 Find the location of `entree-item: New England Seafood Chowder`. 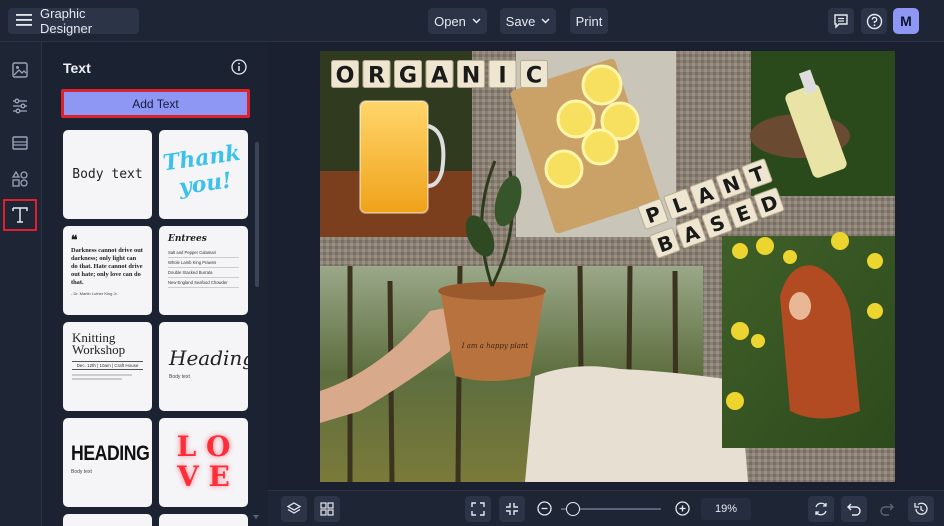

entree-item: New England Seafood Chowder is located at coordinates (203, 283).